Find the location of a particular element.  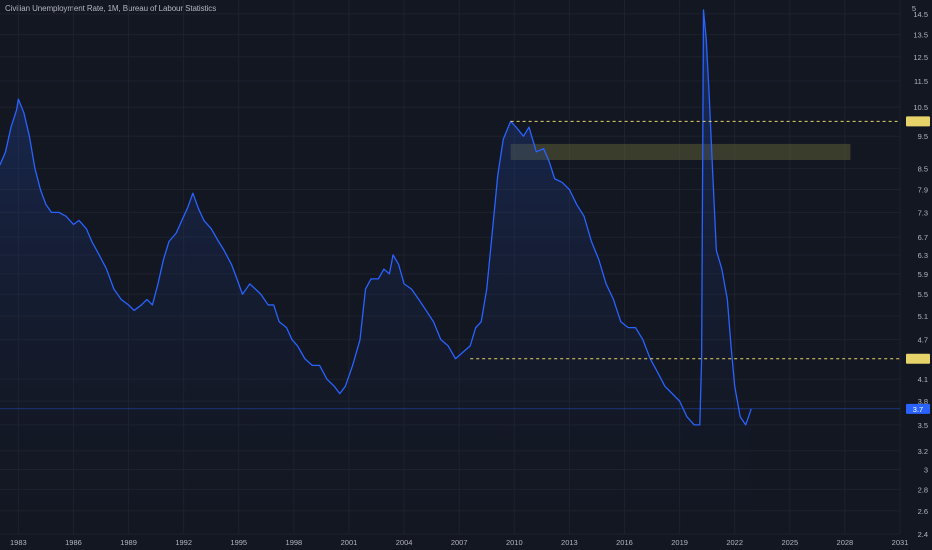

current-value-label: 3.7 is located at coordinates (918, 409).